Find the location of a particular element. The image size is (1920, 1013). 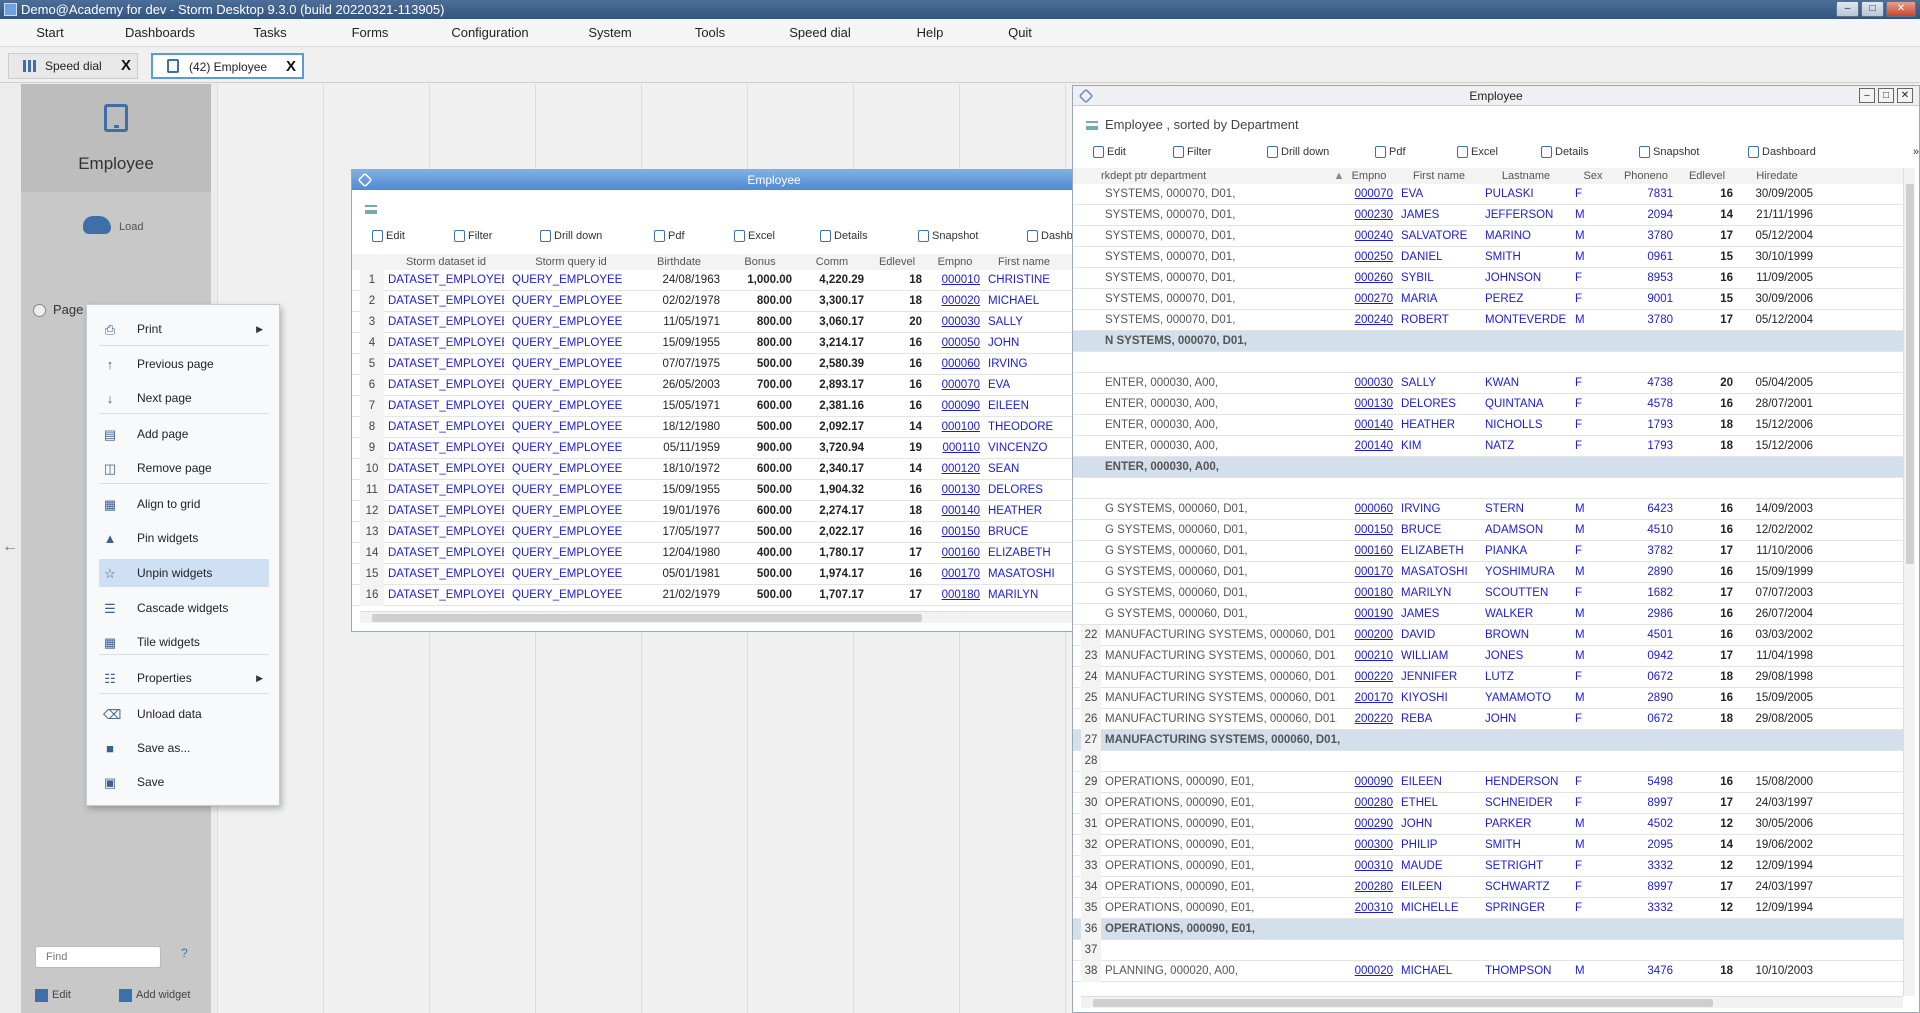

edit-button: Edit is located at coordinates (53, 995).